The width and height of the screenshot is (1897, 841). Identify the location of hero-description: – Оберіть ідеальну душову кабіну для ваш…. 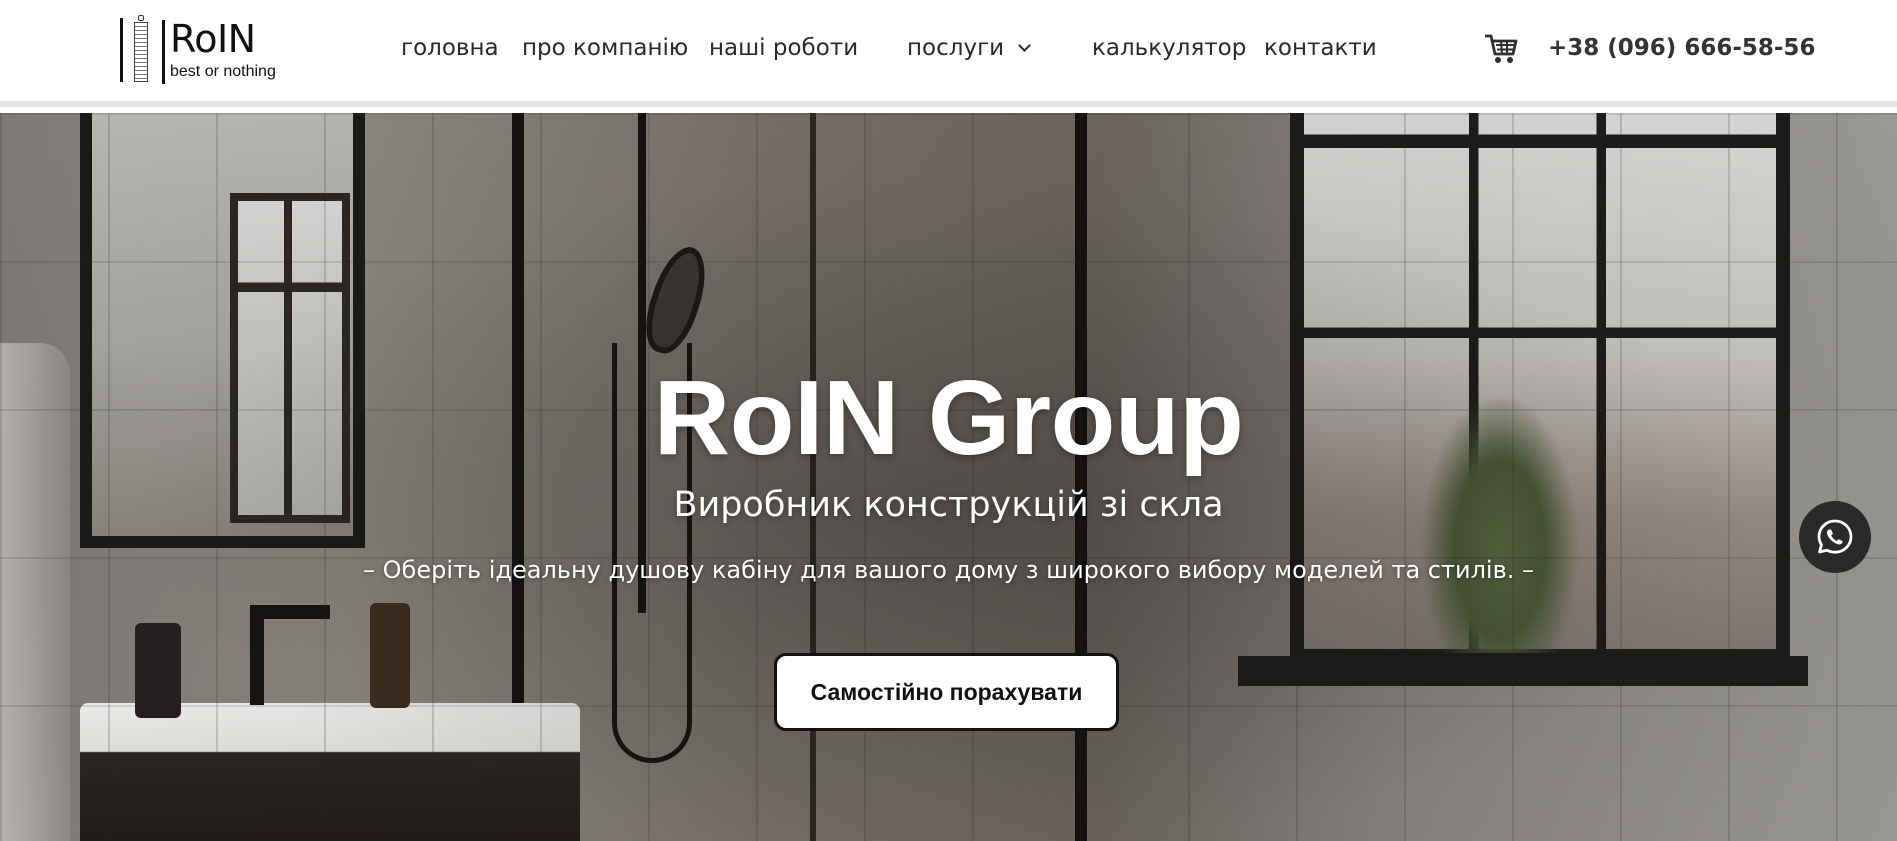
(948, 570).